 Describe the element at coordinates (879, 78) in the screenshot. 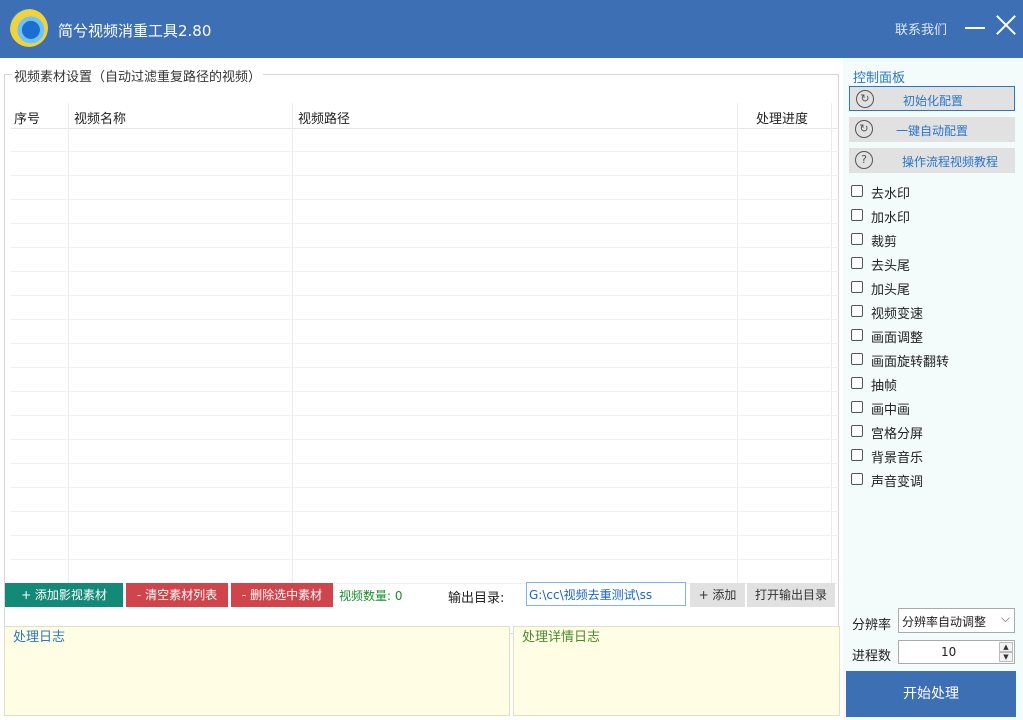

I see `control-panel-title: 控制面板` at that location.